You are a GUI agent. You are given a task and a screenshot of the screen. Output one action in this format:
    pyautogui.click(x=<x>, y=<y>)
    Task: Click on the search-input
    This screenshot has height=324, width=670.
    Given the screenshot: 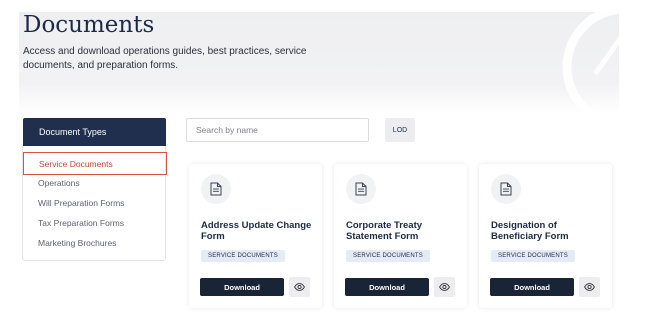 What is the action you would take?
    pyautogui.click(x=277, y=130)
    